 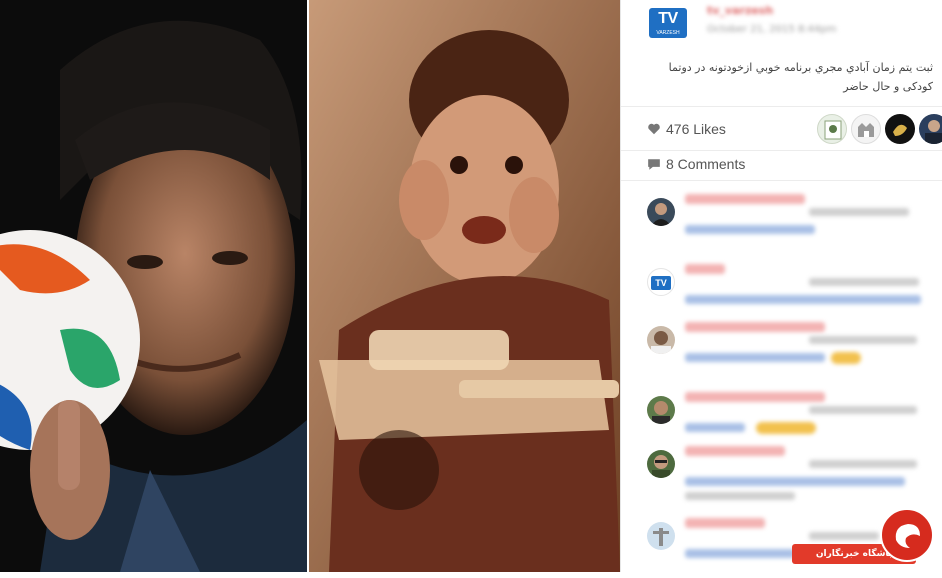 I want to click on post-username: tv_varzesh, so click(x=740, y=10).